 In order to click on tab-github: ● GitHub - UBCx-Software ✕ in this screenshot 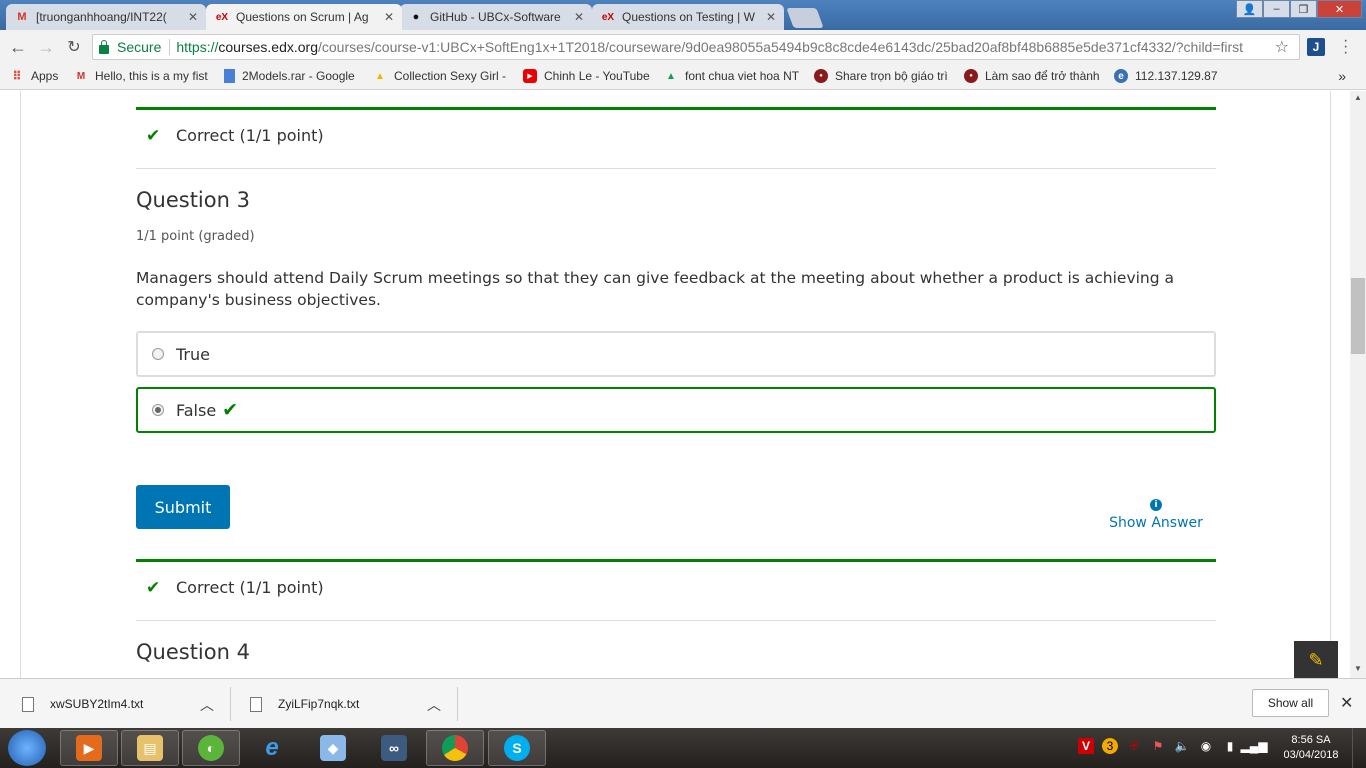, I will do `click(496, 17)`.